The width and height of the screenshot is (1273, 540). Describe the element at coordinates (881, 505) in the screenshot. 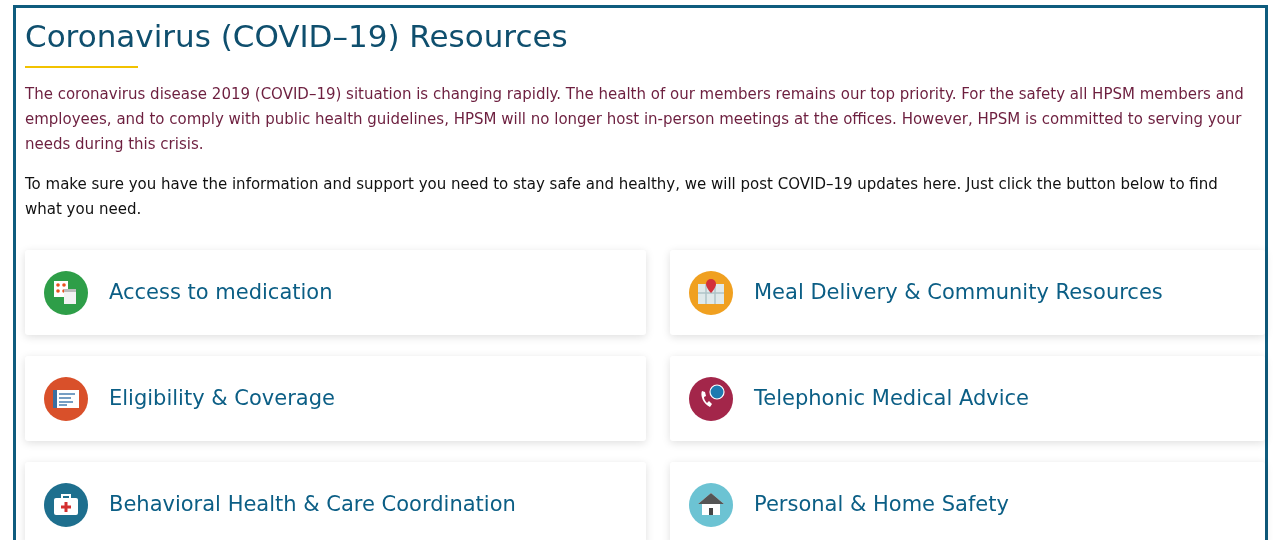

I see `resource-title: Personal & Home Safety` at that location.